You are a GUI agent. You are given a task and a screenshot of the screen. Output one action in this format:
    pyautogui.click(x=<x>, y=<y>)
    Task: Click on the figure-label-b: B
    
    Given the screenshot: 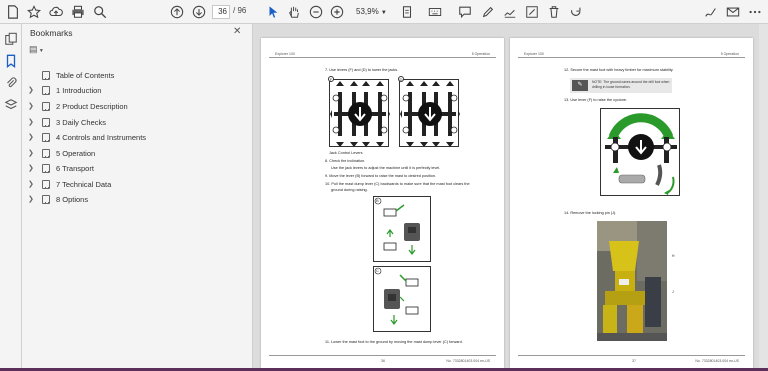 What is the action you would take?
    pyautogui.click(x=377, y=200)
    